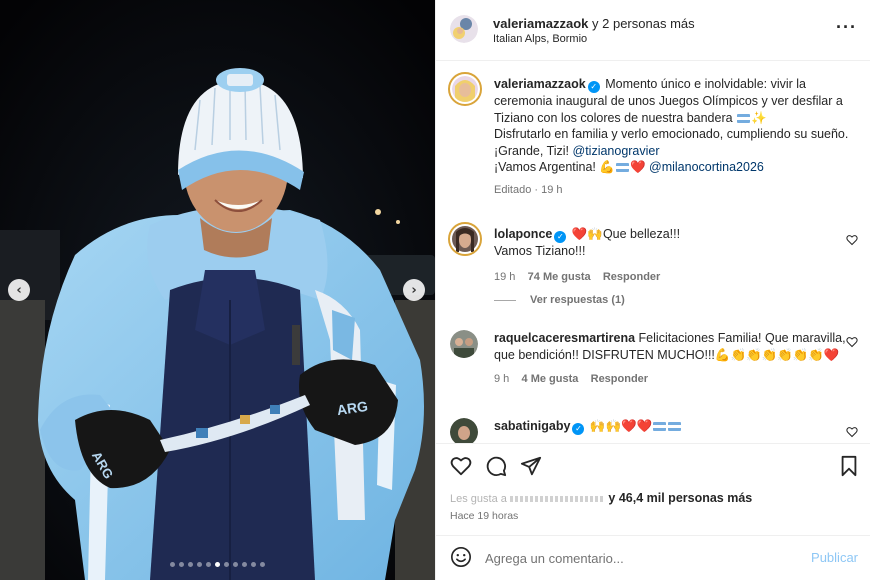  I want to click on caption-avatar, so click(465, 89).